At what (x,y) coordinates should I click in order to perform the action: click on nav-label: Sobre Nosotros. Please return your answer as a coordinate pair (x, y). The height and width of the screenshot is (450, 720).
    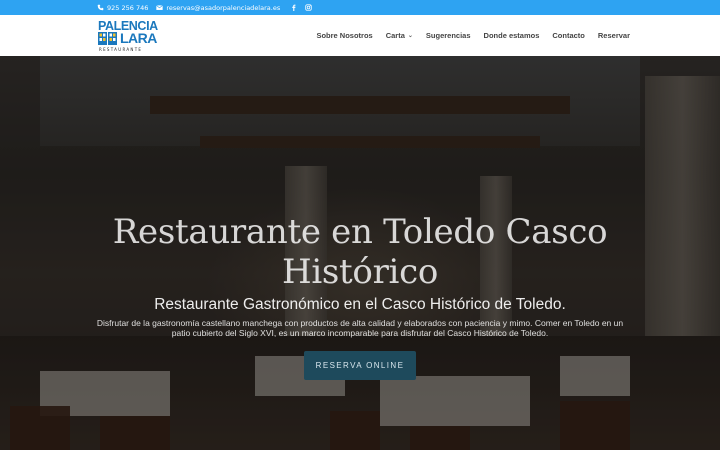
    Looking at the image, I should click on (344, 35).